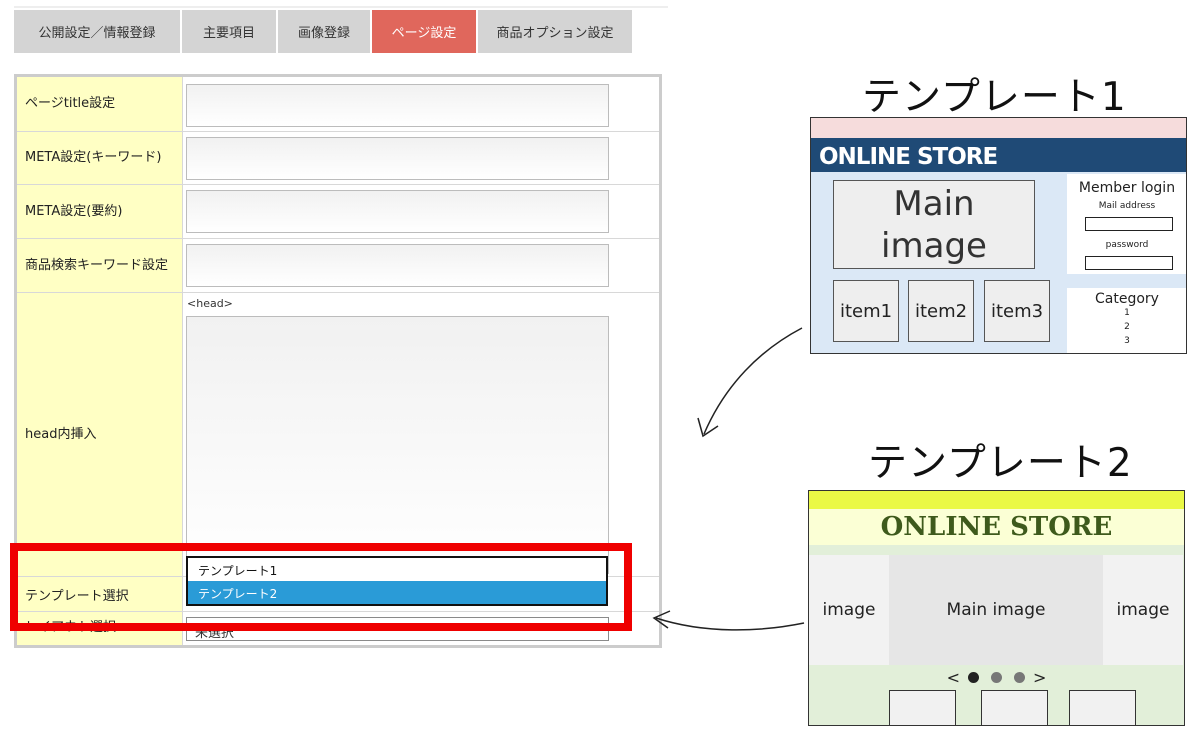  I want to click on template1-item-2: item2, so click(941, 311).